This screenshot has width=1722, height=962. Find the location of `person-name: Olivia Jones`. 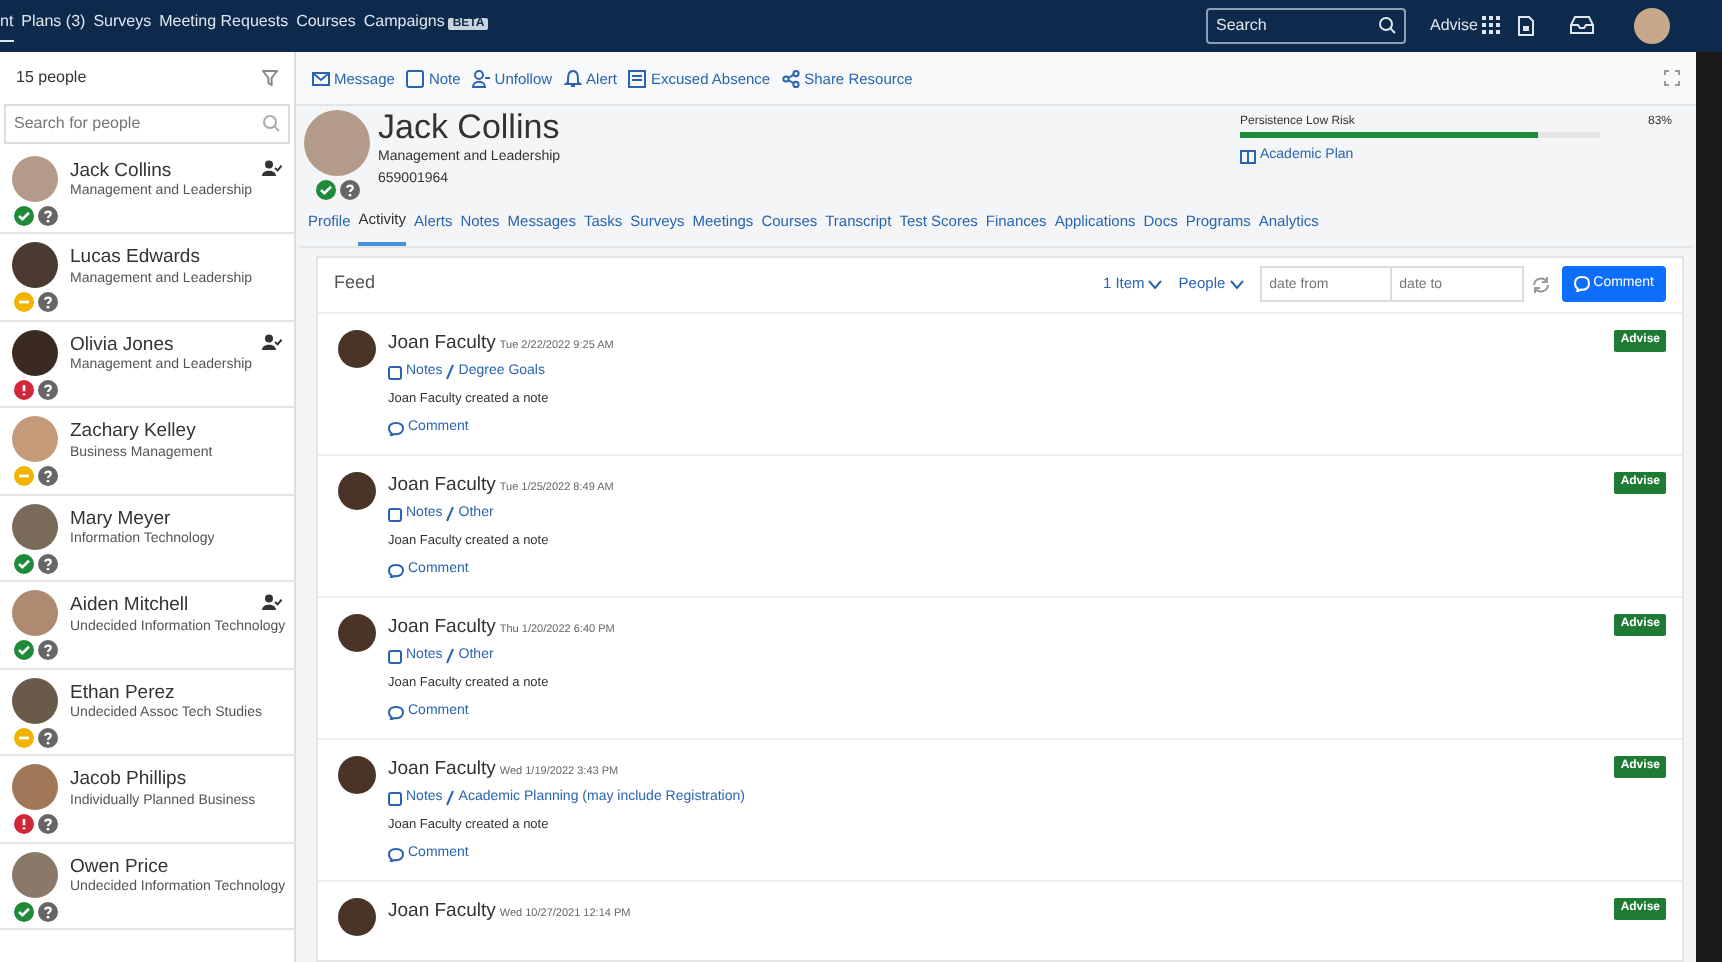

person-name: Olivia Jones is located at coordinates (123, 345).